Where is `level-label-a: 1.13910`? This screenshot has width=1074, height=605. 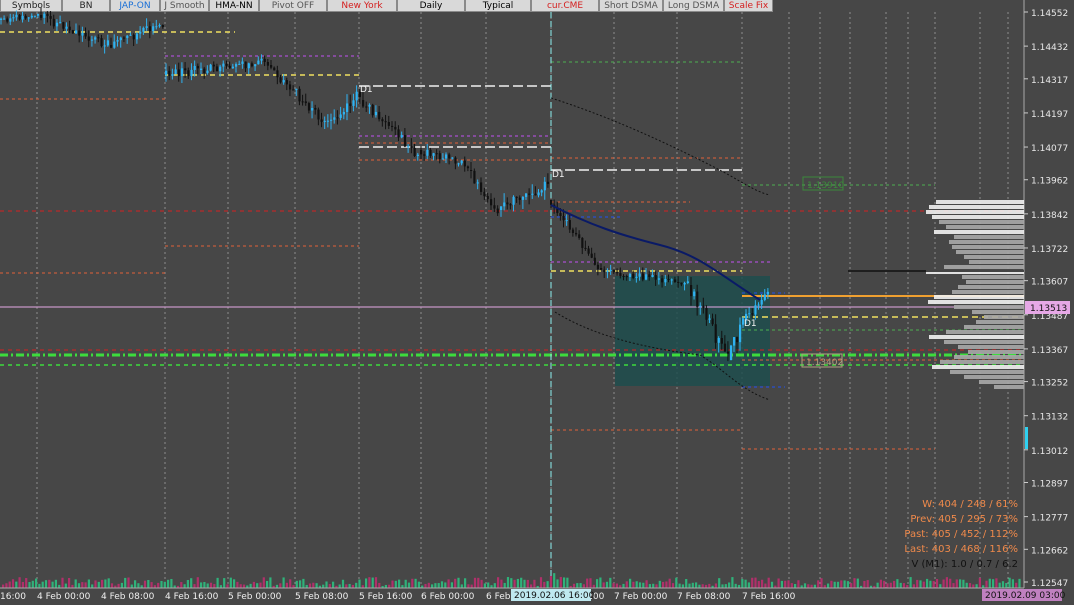 level-label-a: 1.13910 is located at coordinates (825, 186).